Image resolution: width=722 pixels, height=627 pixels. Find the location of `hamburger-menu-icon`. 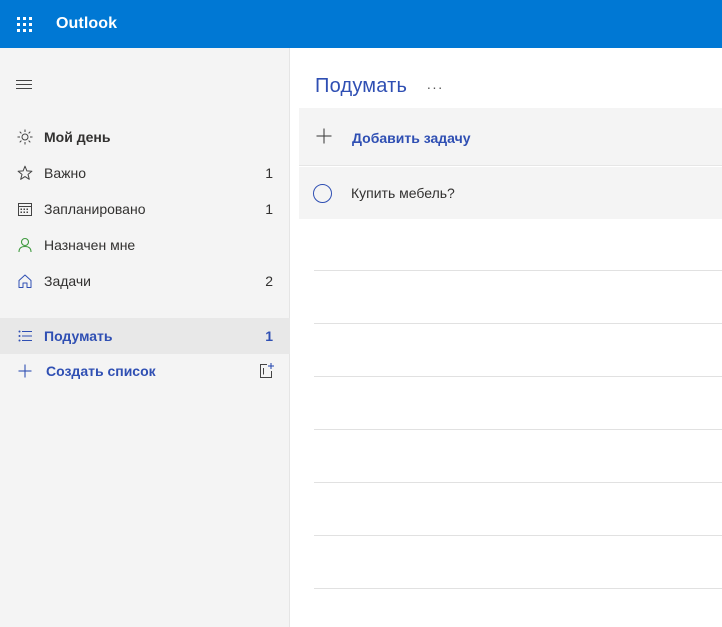

hamburger-menu-icon is located at coordinates (24, 86).